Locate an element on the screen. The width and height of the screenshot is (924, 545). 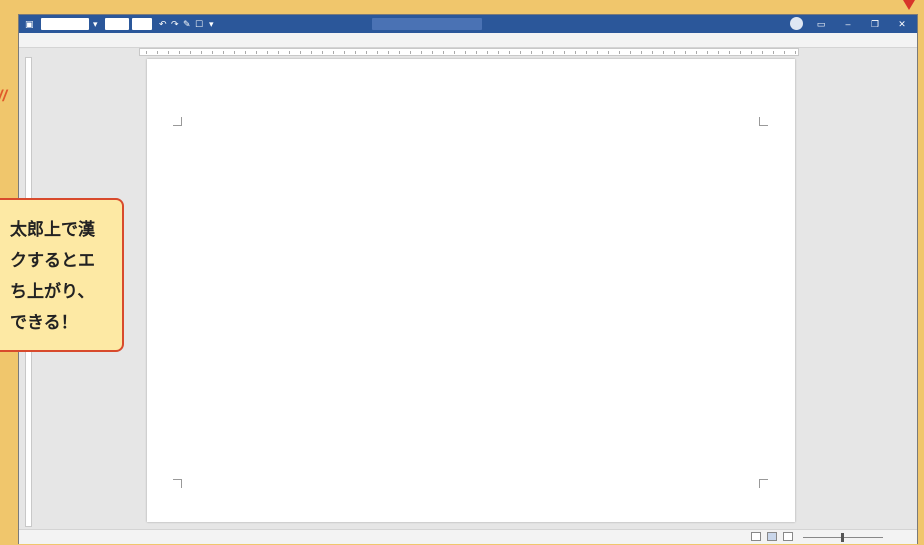
search-box is located at coordinates (427, 24).